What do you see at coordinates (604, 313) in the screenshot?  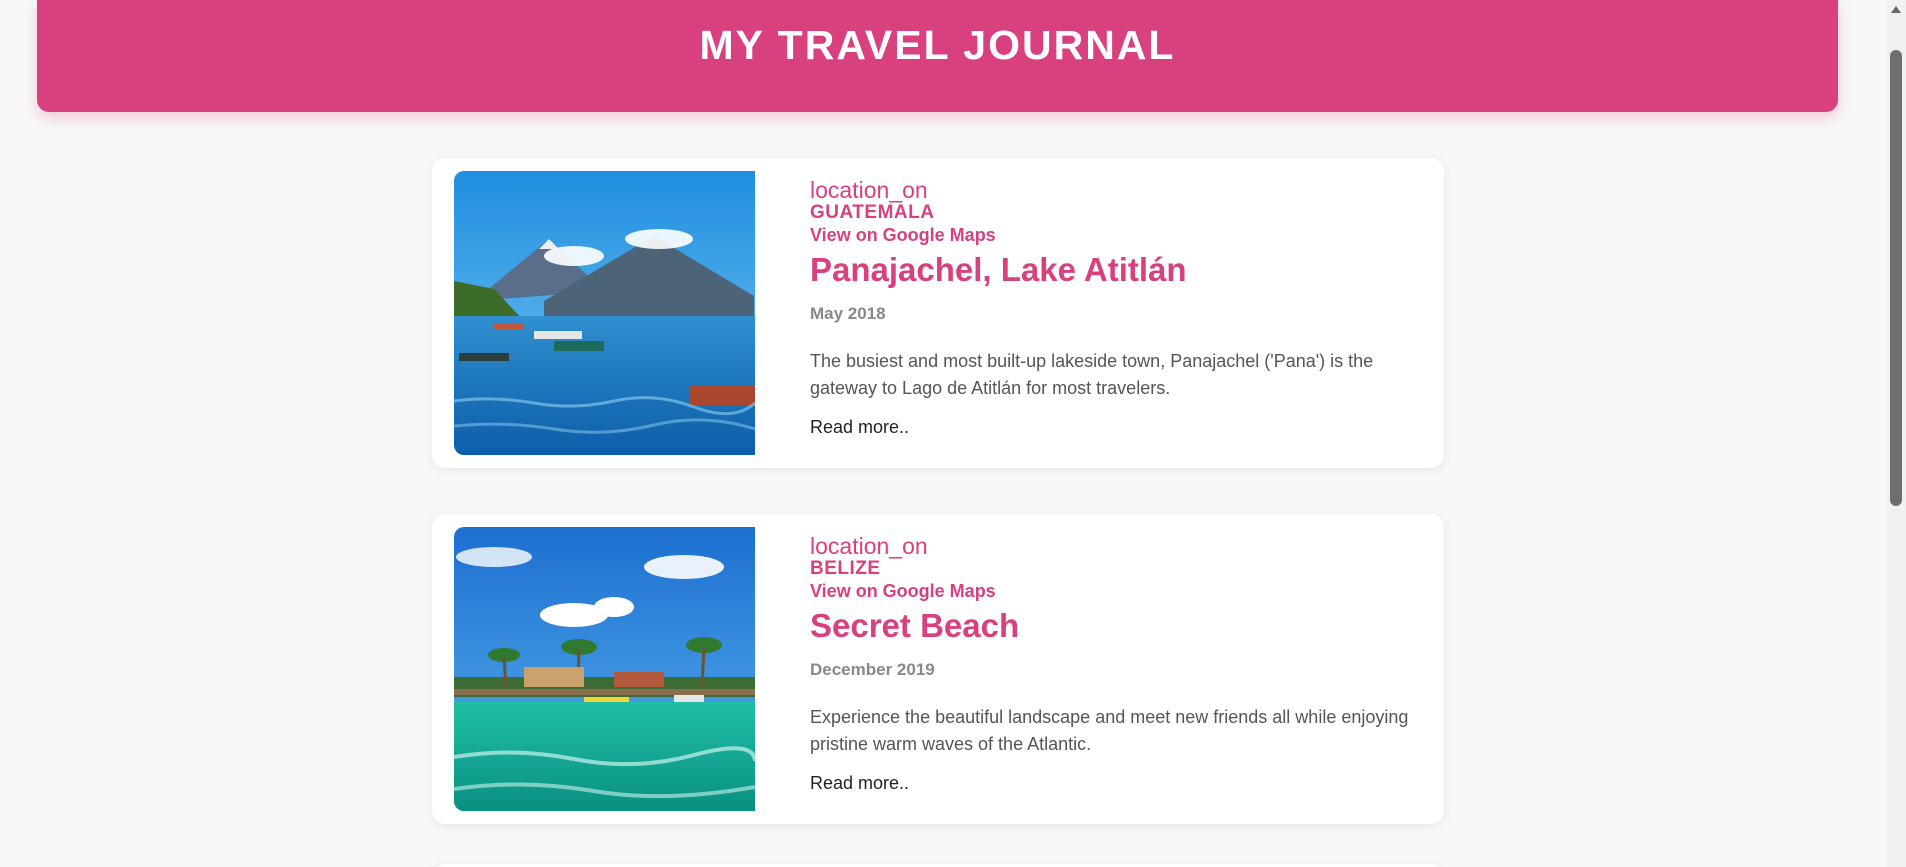 I see `lake-with-volcanoes-photo` at bounding box center [604, 313].